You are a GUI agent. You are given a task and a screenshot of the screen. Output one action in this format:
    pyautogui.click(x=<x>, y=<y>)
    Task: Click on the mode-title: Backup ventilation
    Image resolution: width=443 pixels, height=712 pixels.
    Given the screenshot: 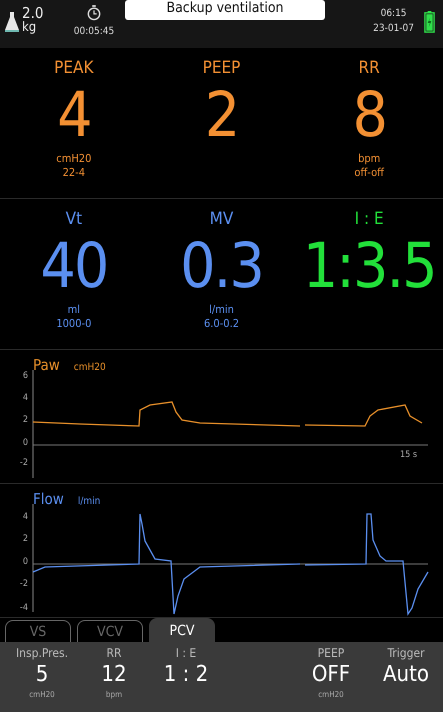 What is the action you would take?
    pyautogui.click(x=225, y=10)
    